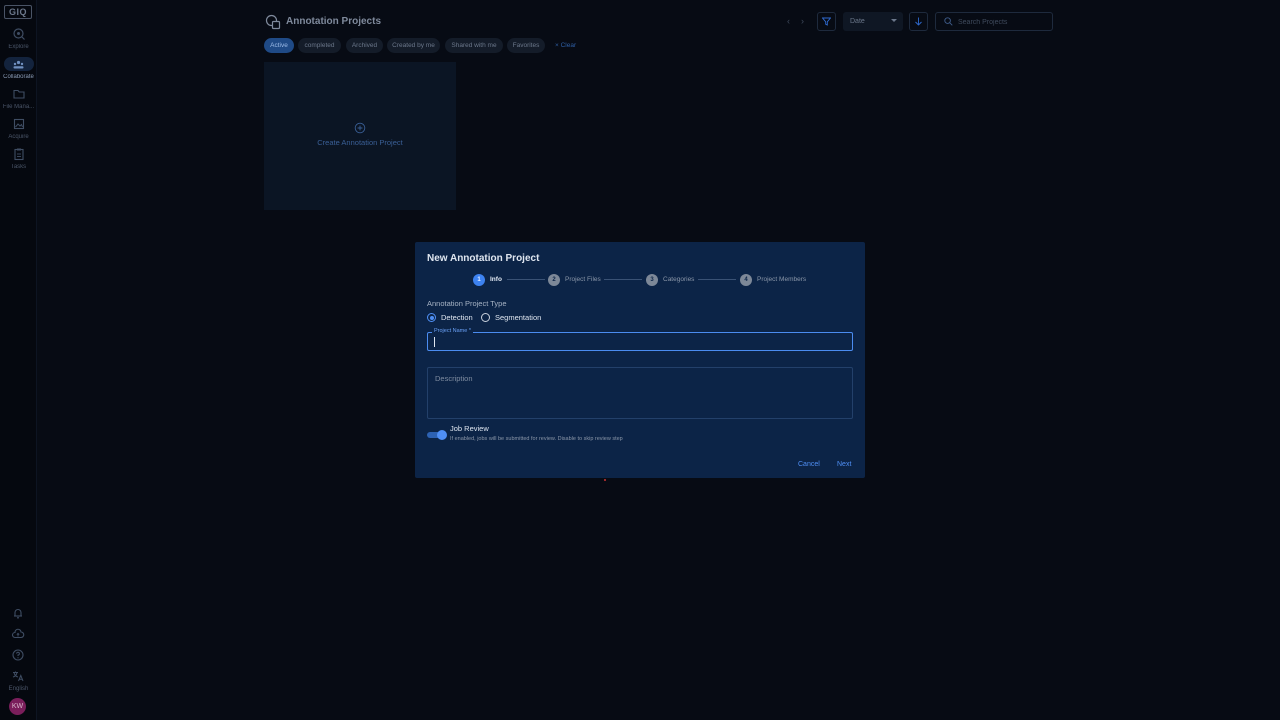 The width and height of the screenshot is (1280, 720). Describe the element at coordinates (360, 128) in the screenshot. I see `add-circle-icon` at that location.